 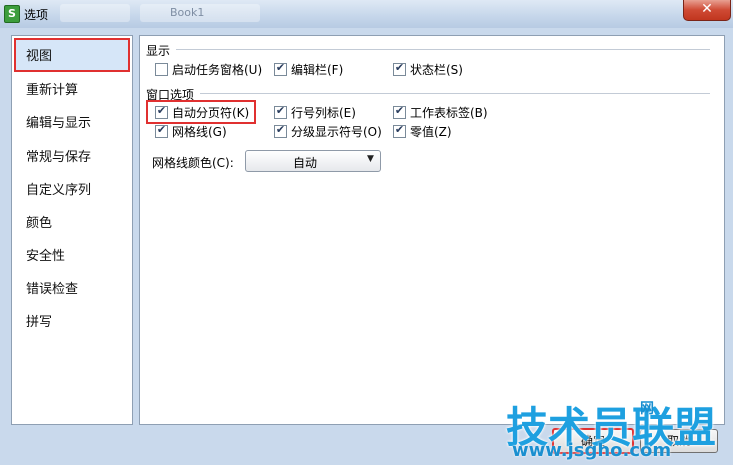 What do you see at coordinates (158, 51) in the screenshot?
I see `display-group-title: 显示` at bounding box center [158, 51].